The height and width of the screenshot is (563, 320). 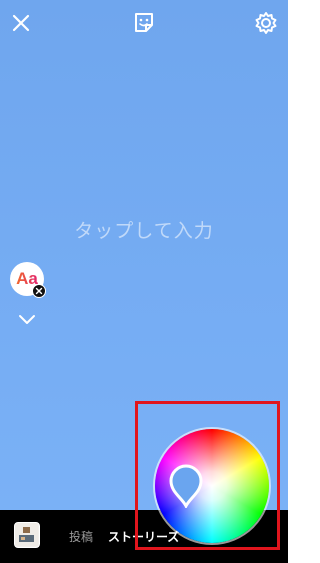 I want to click on gallery-thumbnail, so click(x=27, y=535).